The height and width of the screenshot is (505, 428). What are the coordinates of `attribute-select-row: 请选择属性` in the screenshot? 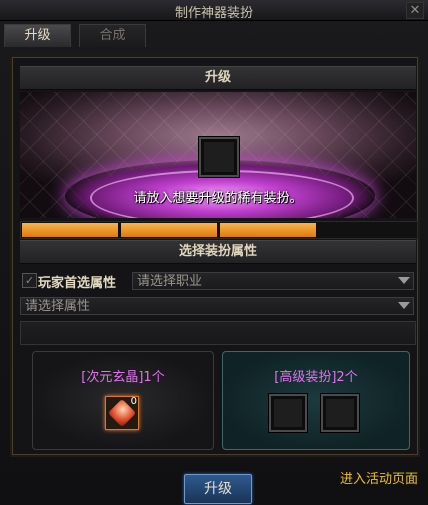 It's located at (217, 306).